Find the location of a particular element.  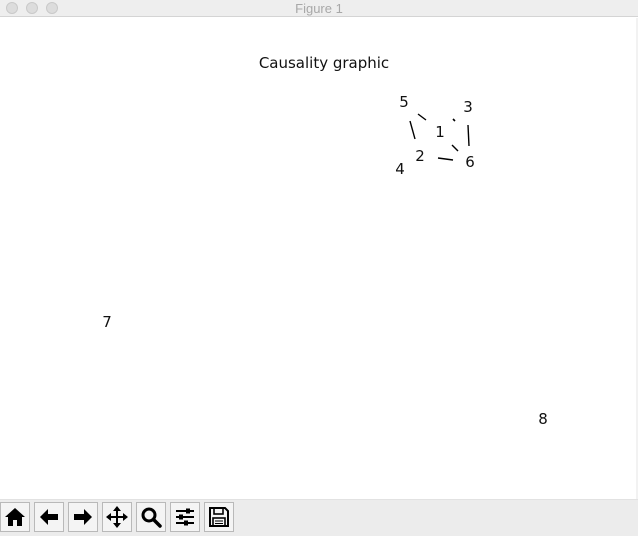

floppy-disk-icon is located at coordinates (219, 517).